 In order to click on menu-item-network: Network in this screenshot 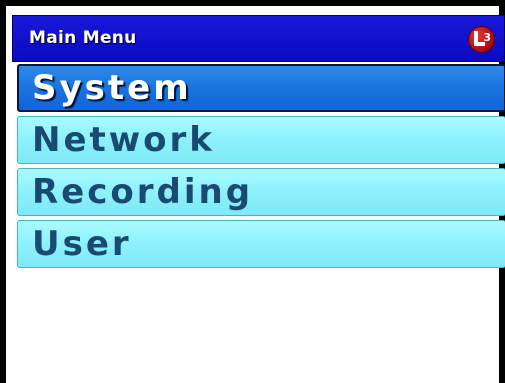, I will do `click(261, 140)`.